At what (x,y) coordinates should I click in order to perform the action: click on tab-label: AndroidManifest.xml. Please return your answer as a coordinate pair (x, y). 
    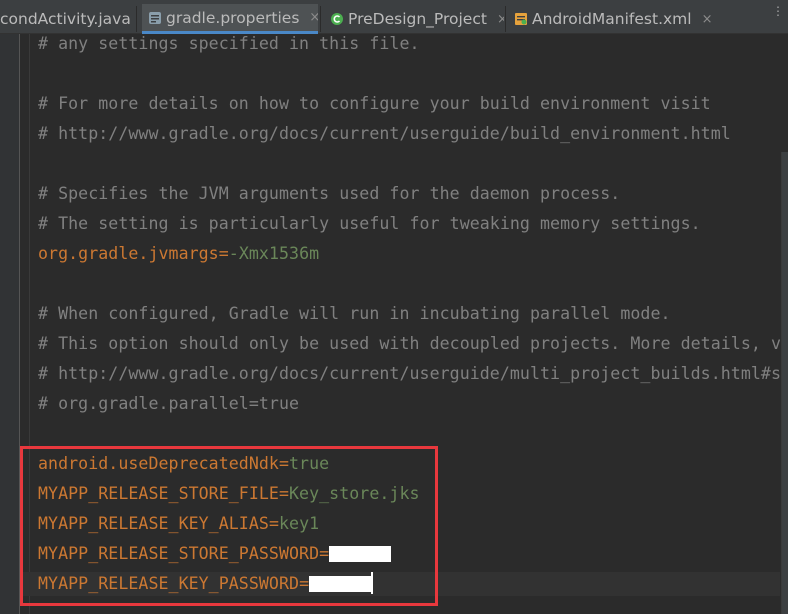
    Looking at the image, I should click on (612, 19).